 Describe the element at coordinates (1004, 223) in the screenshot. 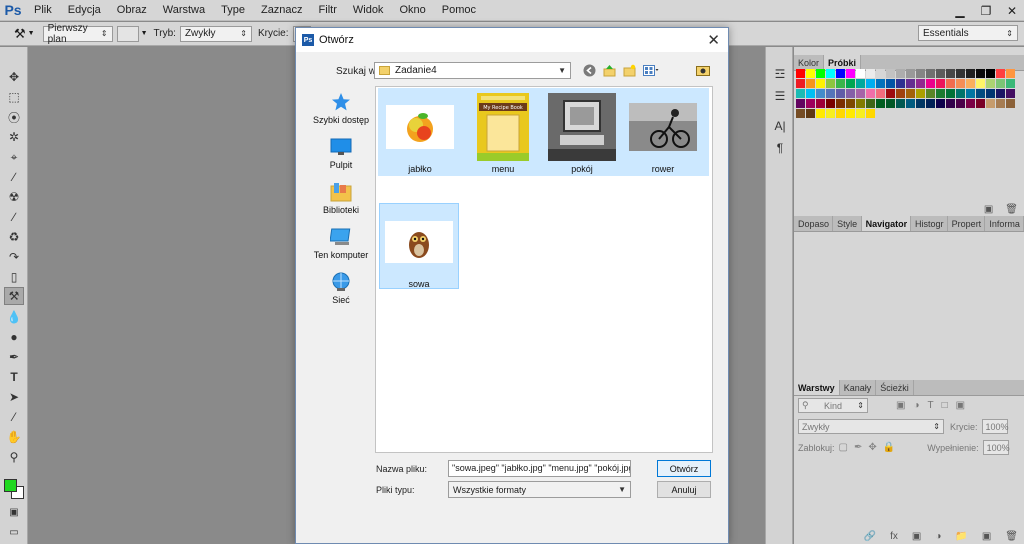

I see `tab-info: Informa` at that location.